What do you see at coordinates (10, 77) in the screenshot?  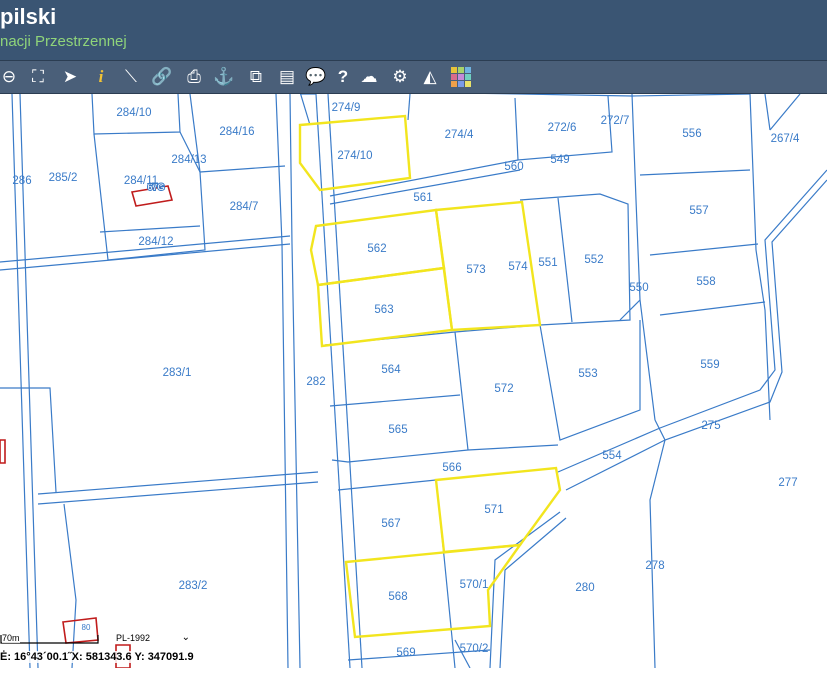 I see `zoom-out-icon: ⊖` at bounding box center [10, 77].